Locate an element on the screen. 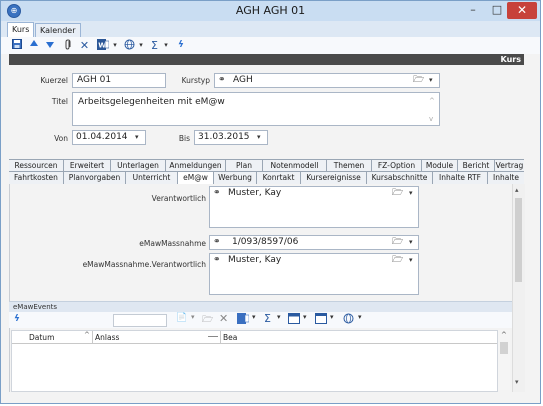 The image size is (543, 406). tab-inhalte: Inhalte is located at coordinates (506, 178).